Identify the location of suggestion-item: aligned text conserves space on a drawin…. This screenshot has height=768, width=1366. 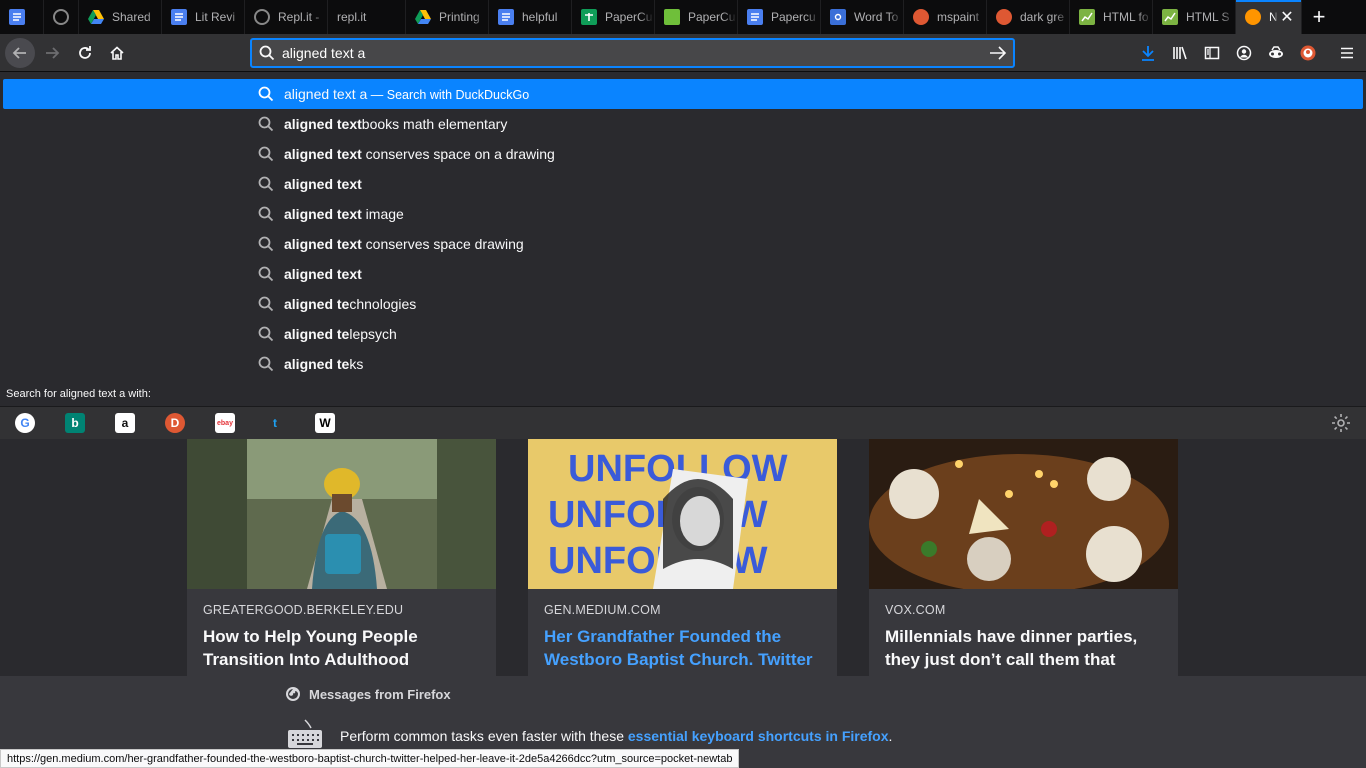
(683, 154).